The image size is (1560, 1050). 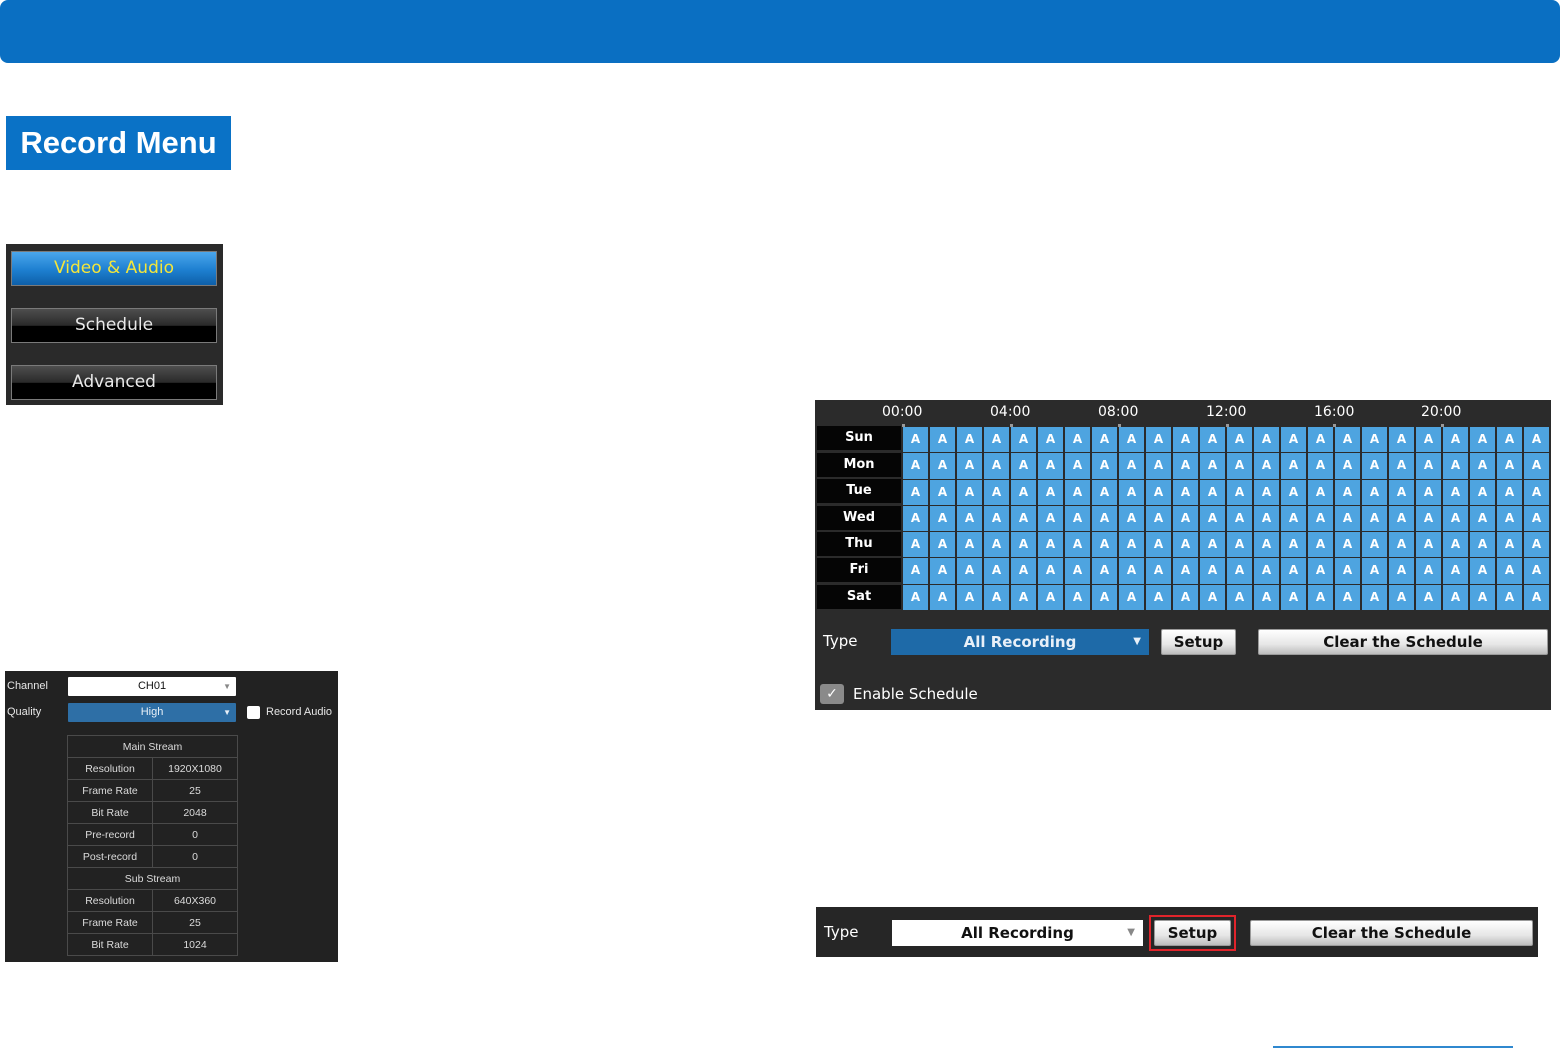 I want to click on menu-item-advanced: Advanced, so click(x=114, y=382).